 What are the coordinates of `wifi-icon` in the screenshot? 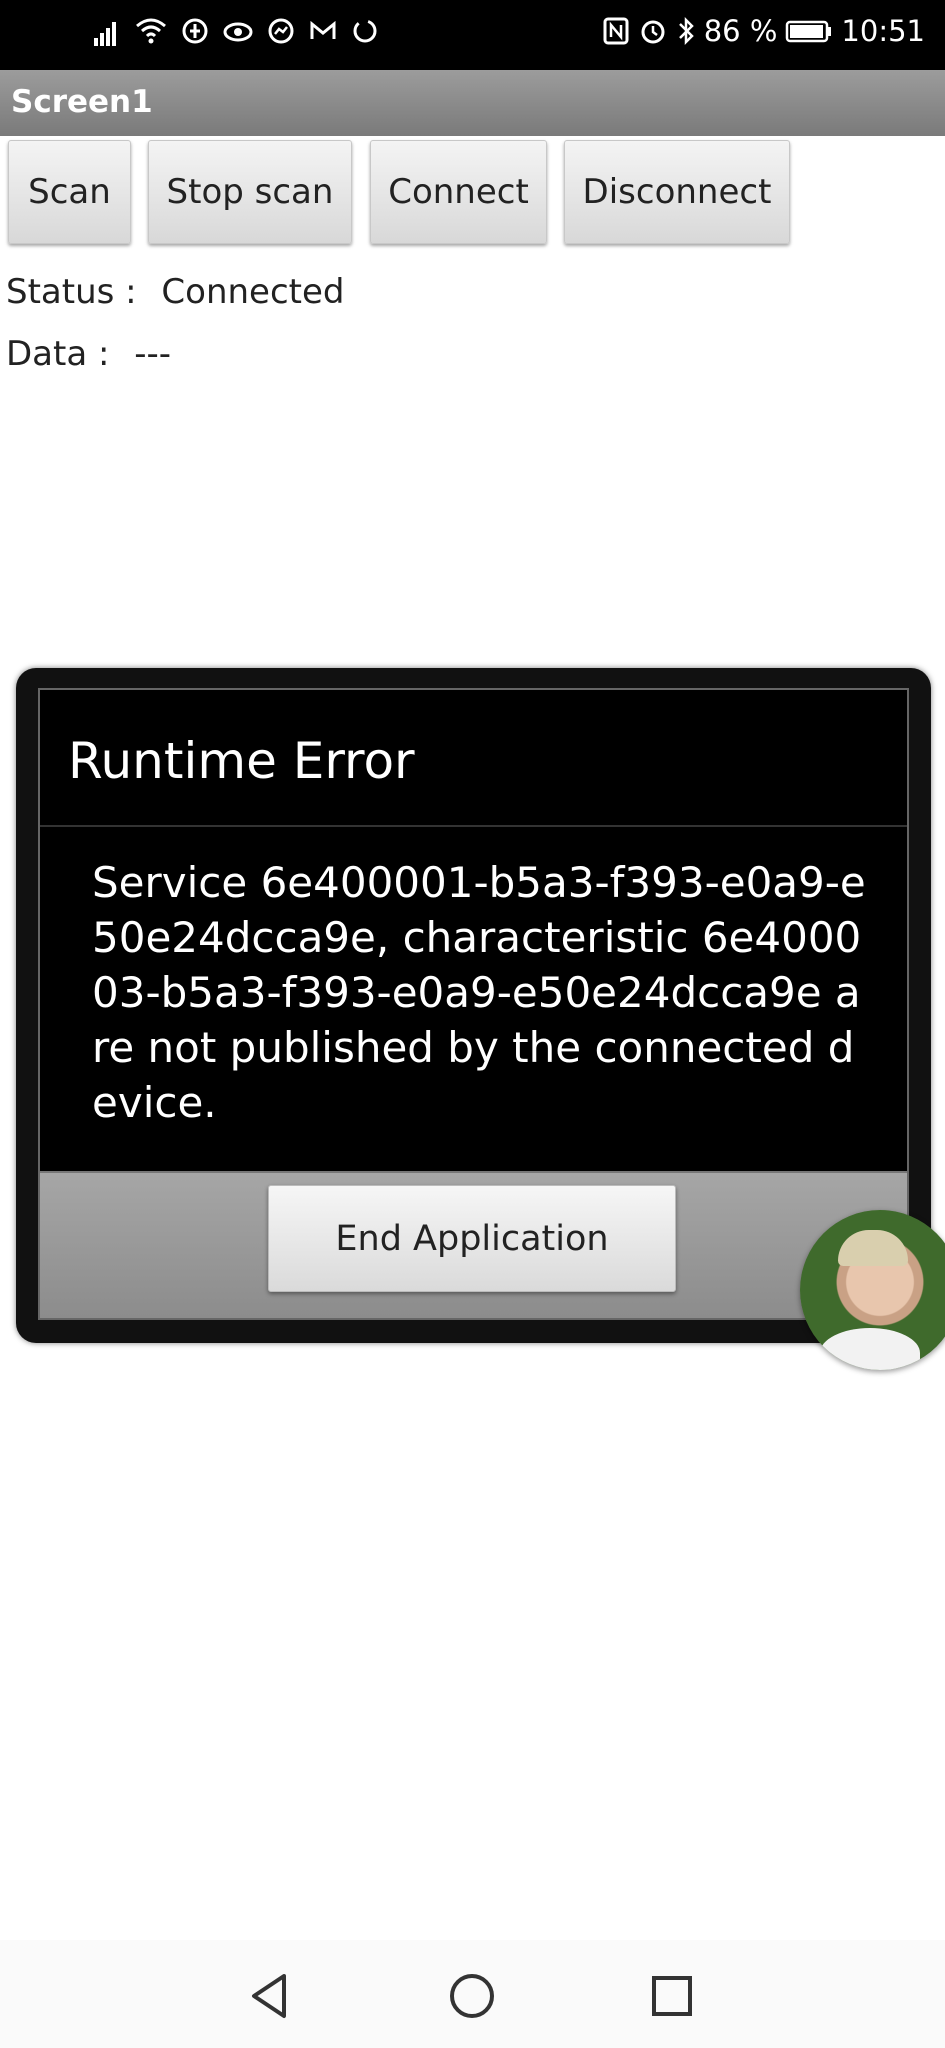 It's located at (151, 31).